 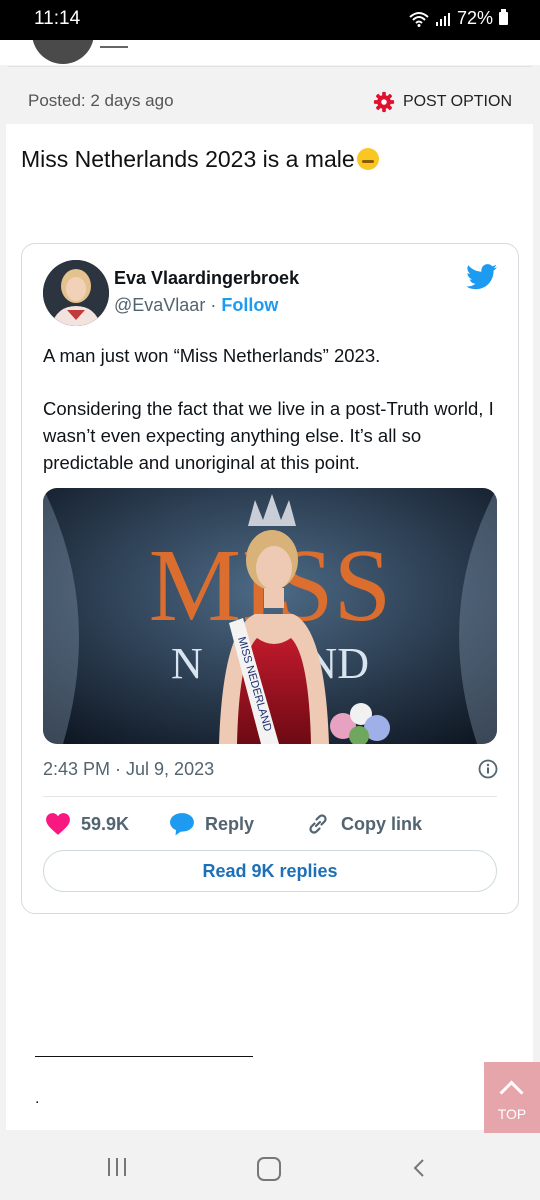 I want to click on copy-link-button: Copy link, so click(x=363, y=824).